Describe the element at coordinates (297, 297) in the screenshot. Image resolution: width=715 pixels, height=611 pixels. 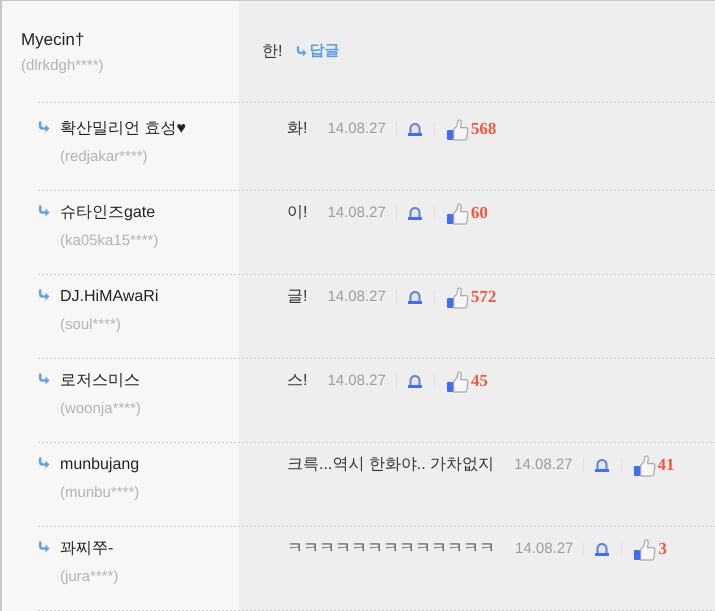
I see `comment-text: 글!` at that location.